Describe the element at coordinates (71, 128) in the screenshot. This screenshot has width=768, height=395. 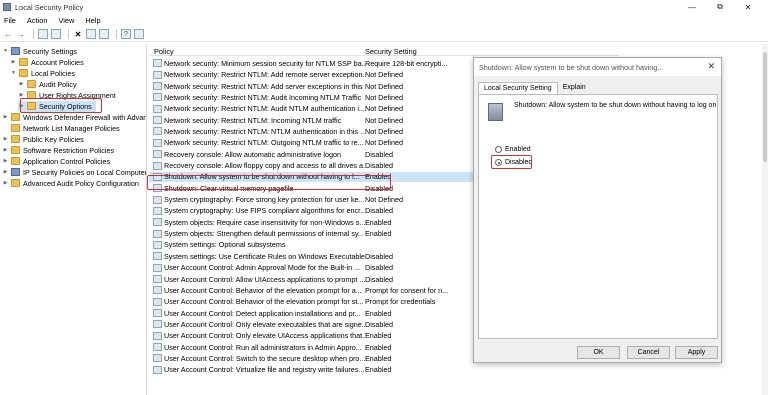
I see `tree-node-label: Network List Manager Policies` at that location.